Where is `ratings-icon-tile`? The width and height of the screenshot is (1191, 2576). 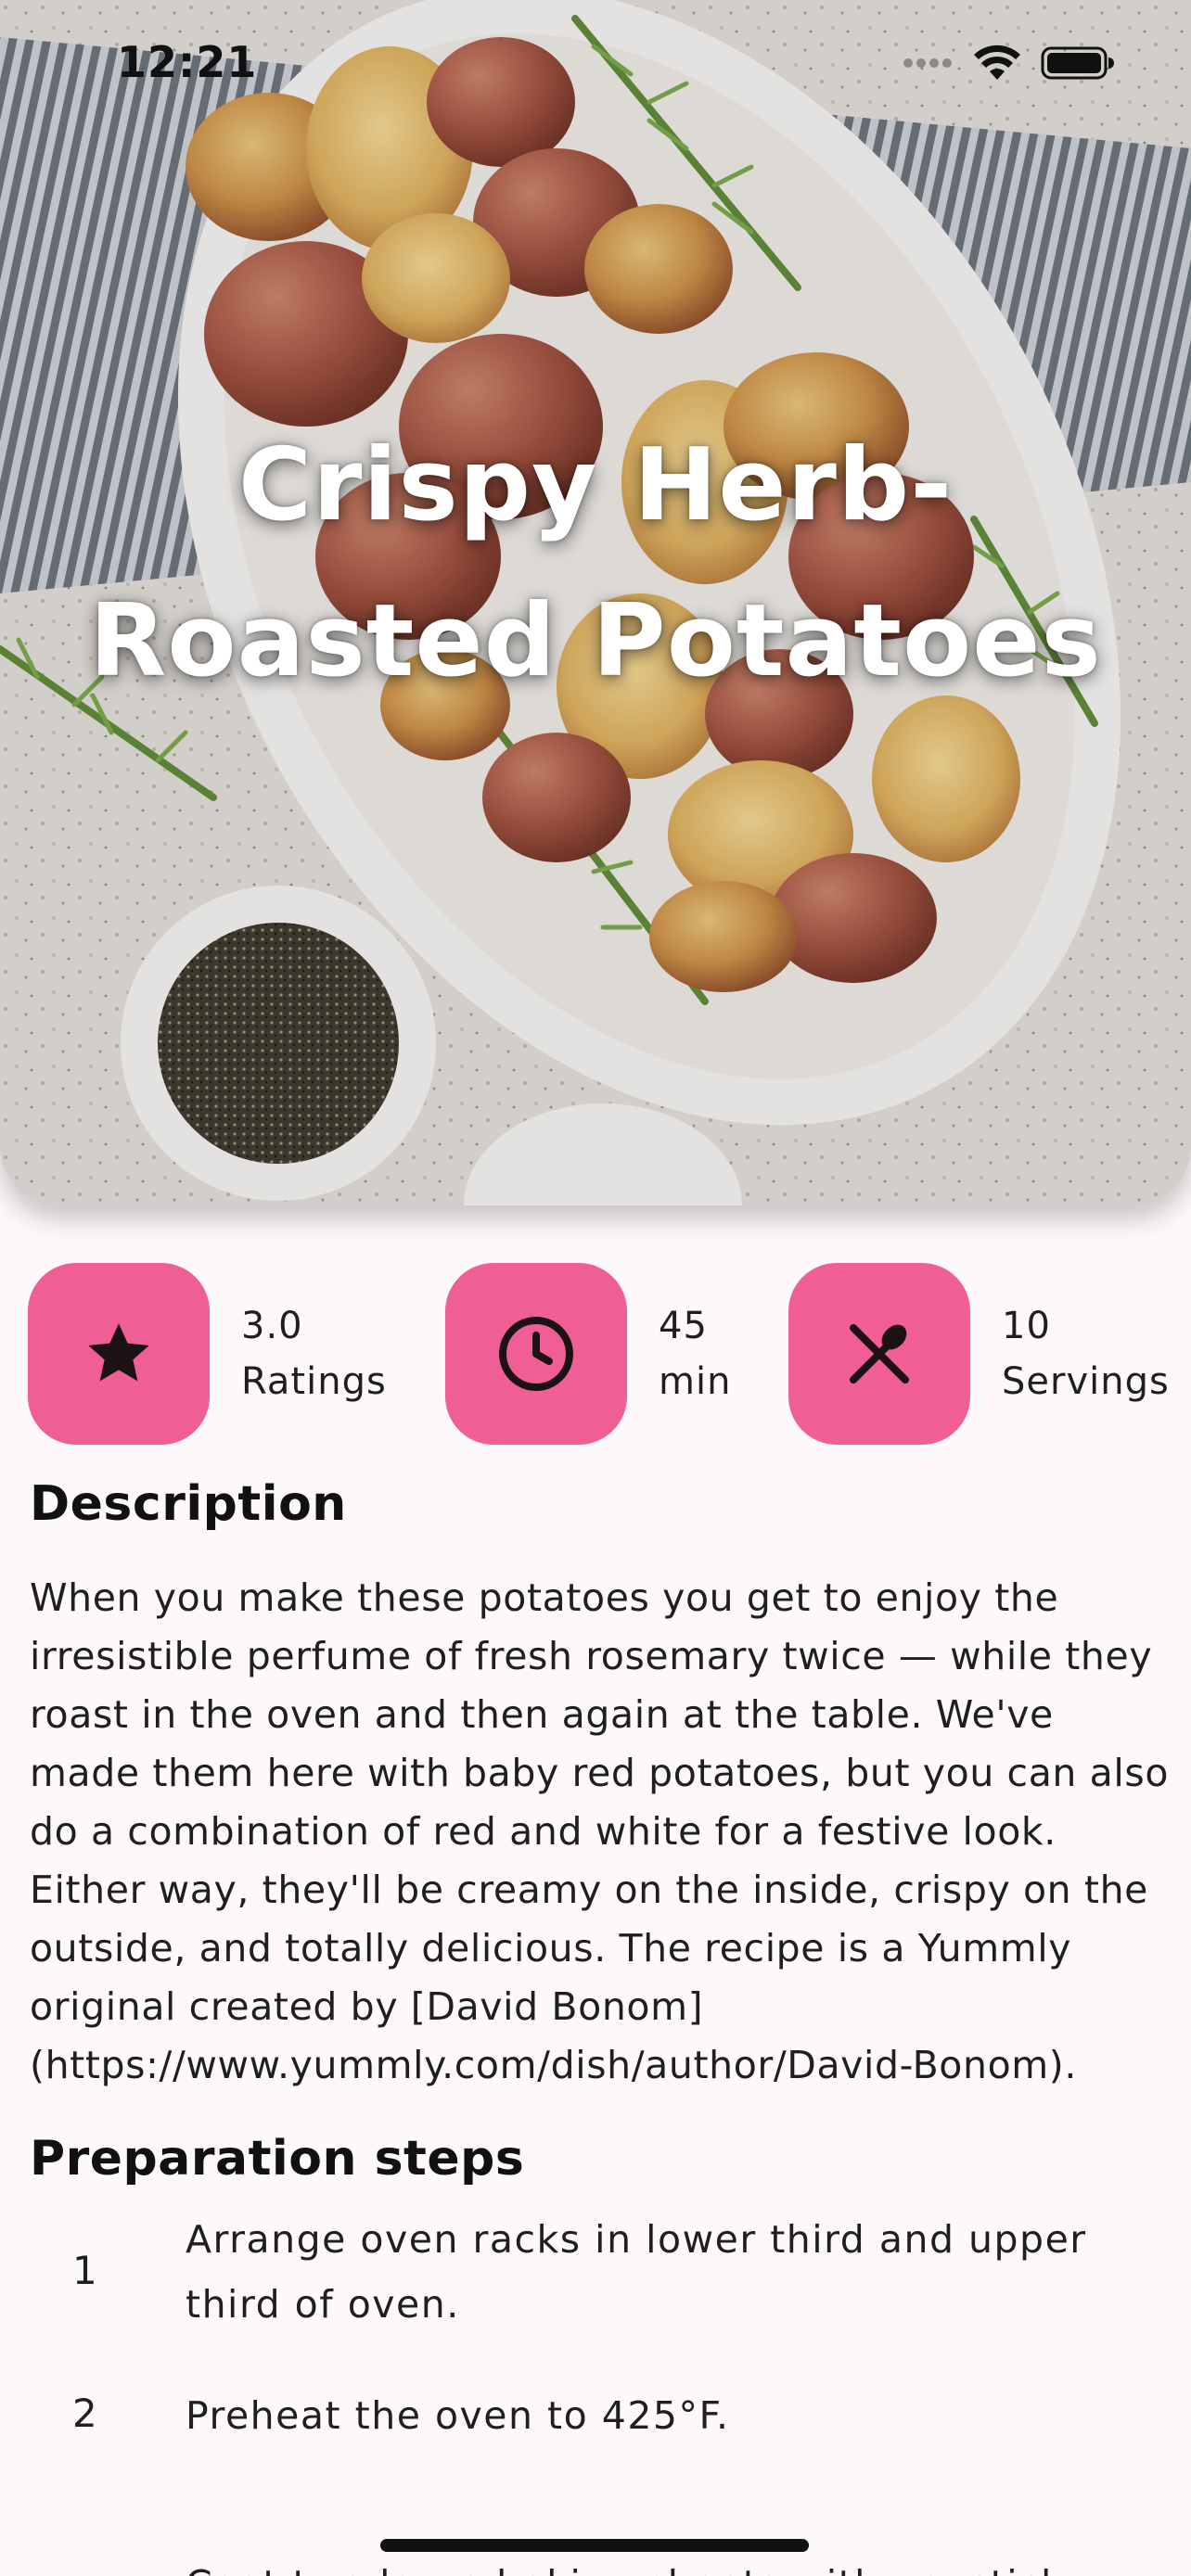
ratings-icon-tile is located at coordinates (119, 1354).